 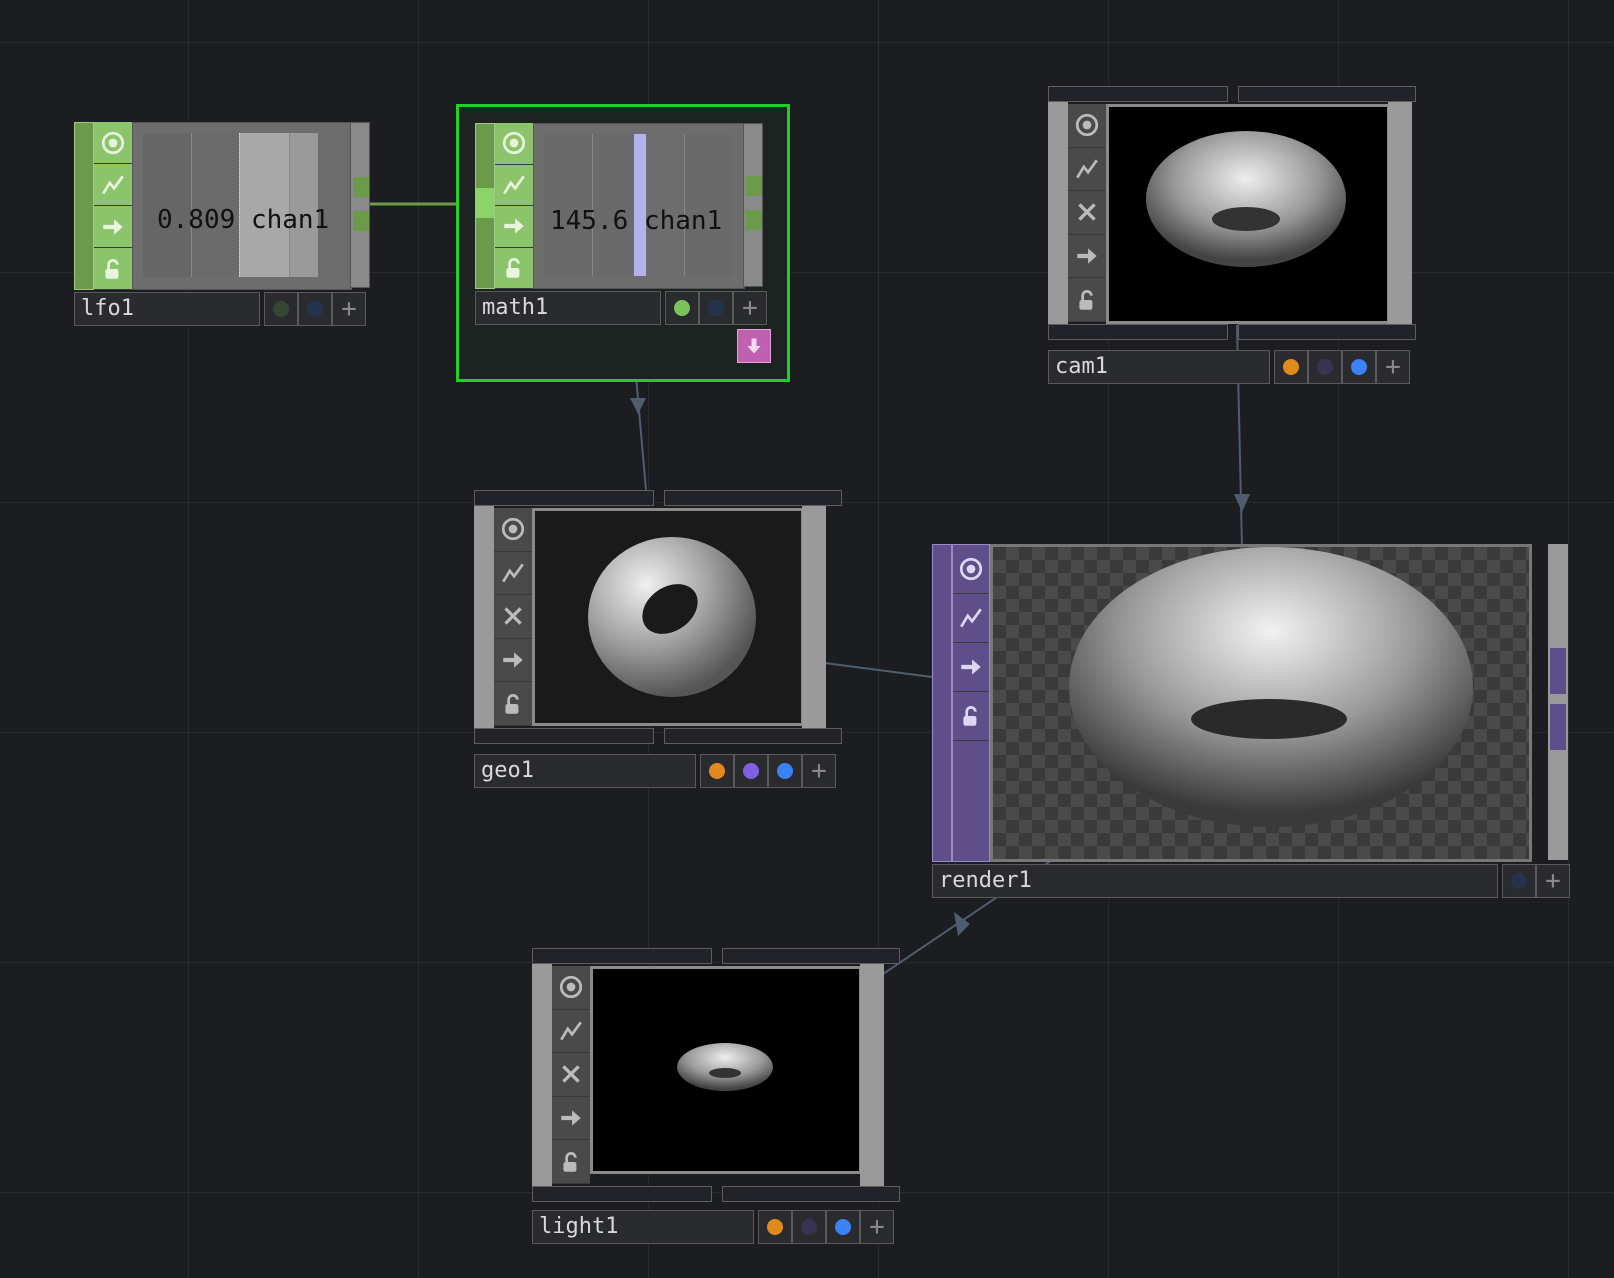 I want to click on light1-flag-purple, so click(x=809, y=1227).